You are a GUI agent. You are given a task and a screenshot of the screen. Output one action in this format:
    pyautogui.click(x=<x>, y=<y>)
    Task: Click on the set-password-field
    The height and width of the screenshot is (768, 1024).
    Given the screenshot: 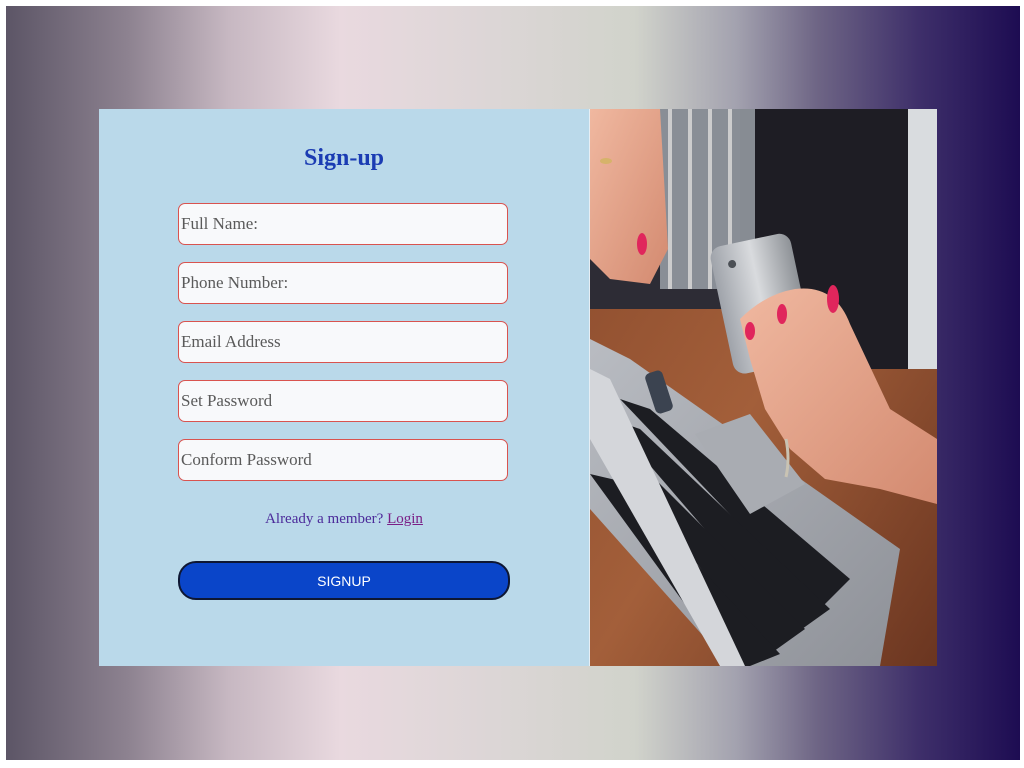 What is the action you would take?
    pyautogui.click(x=343, y=401)
    